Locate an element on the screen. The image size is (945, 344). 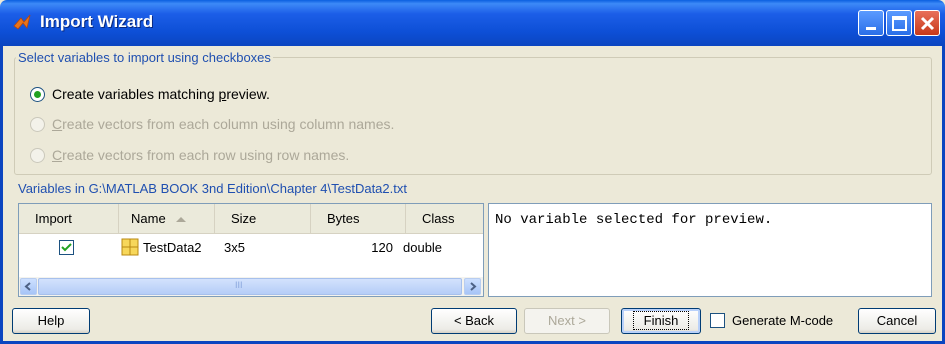
table-header: Import Name Size Bytes Class is located at coordinates (251, 218).